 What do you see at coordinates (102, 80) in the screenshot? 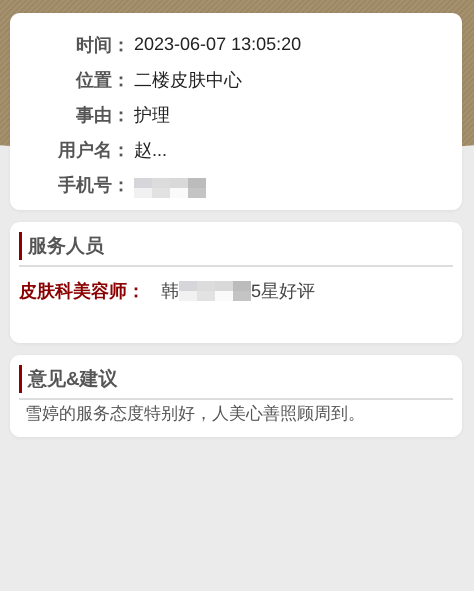
I see `field-label: 位置：` at bounding box center [102, 80].